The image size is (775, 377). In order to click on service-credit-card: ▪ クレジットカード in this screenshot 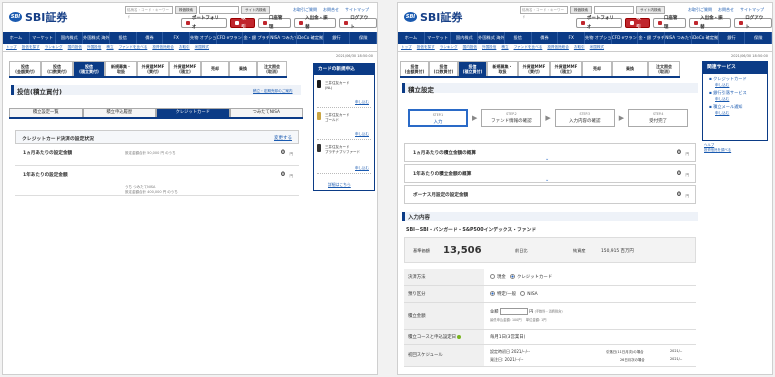, I will do `click(735, 77)`.